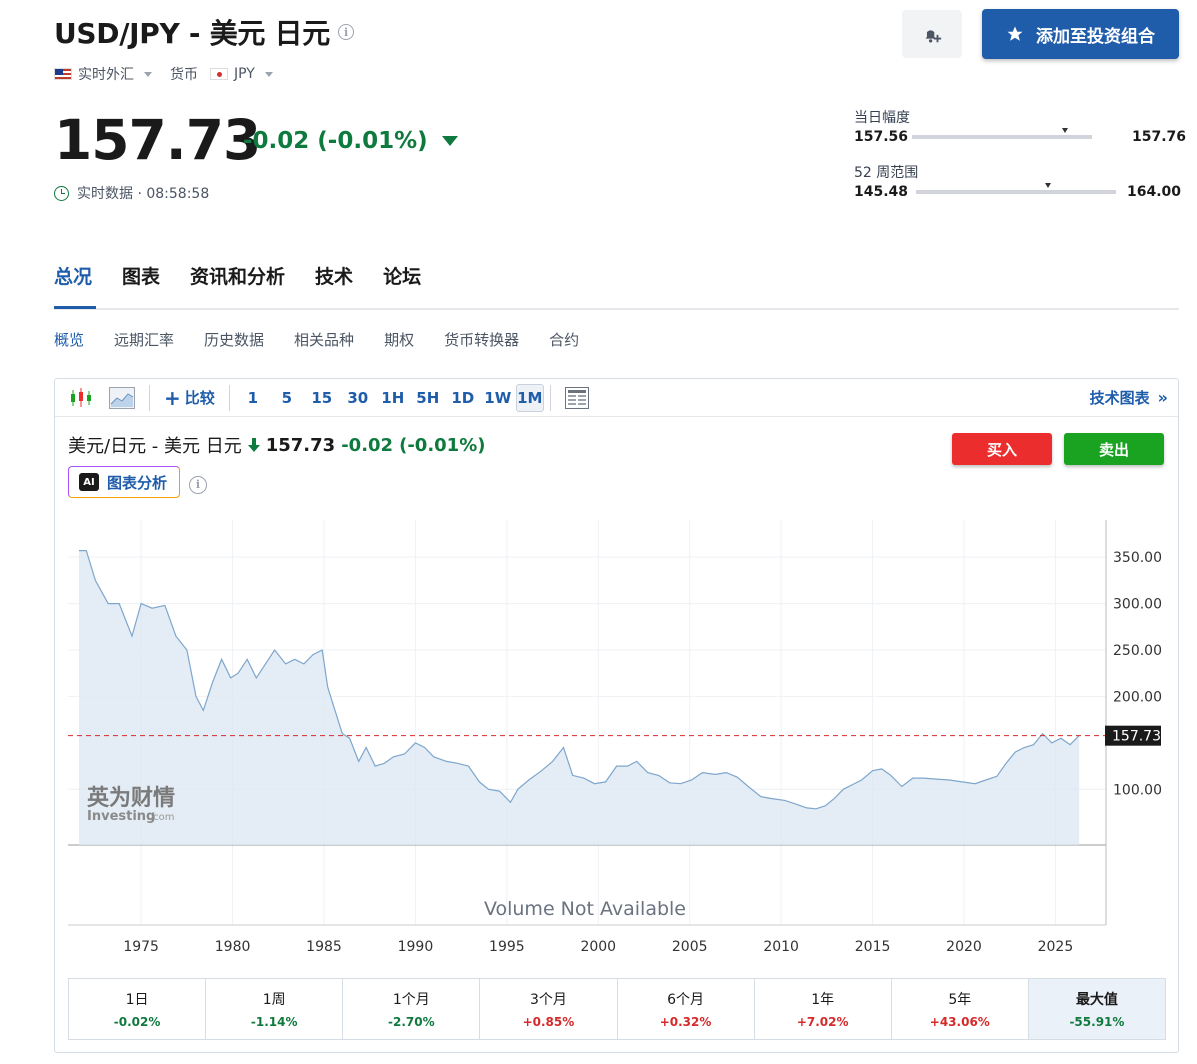  Describe the element at coordinates (287, 398) in the screenshot. I see `interval-5: 5` at that location.